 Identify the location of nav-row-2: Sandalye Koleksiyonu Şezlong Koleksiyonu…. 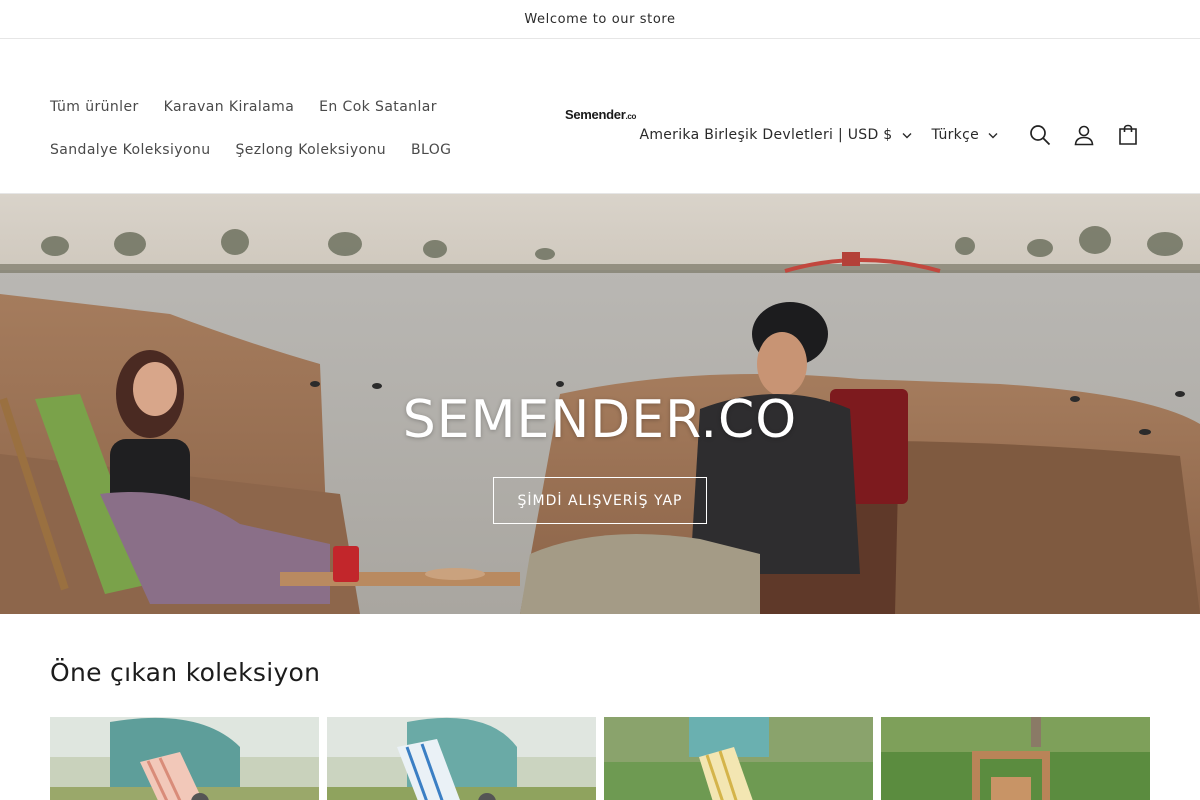
(250, 149).